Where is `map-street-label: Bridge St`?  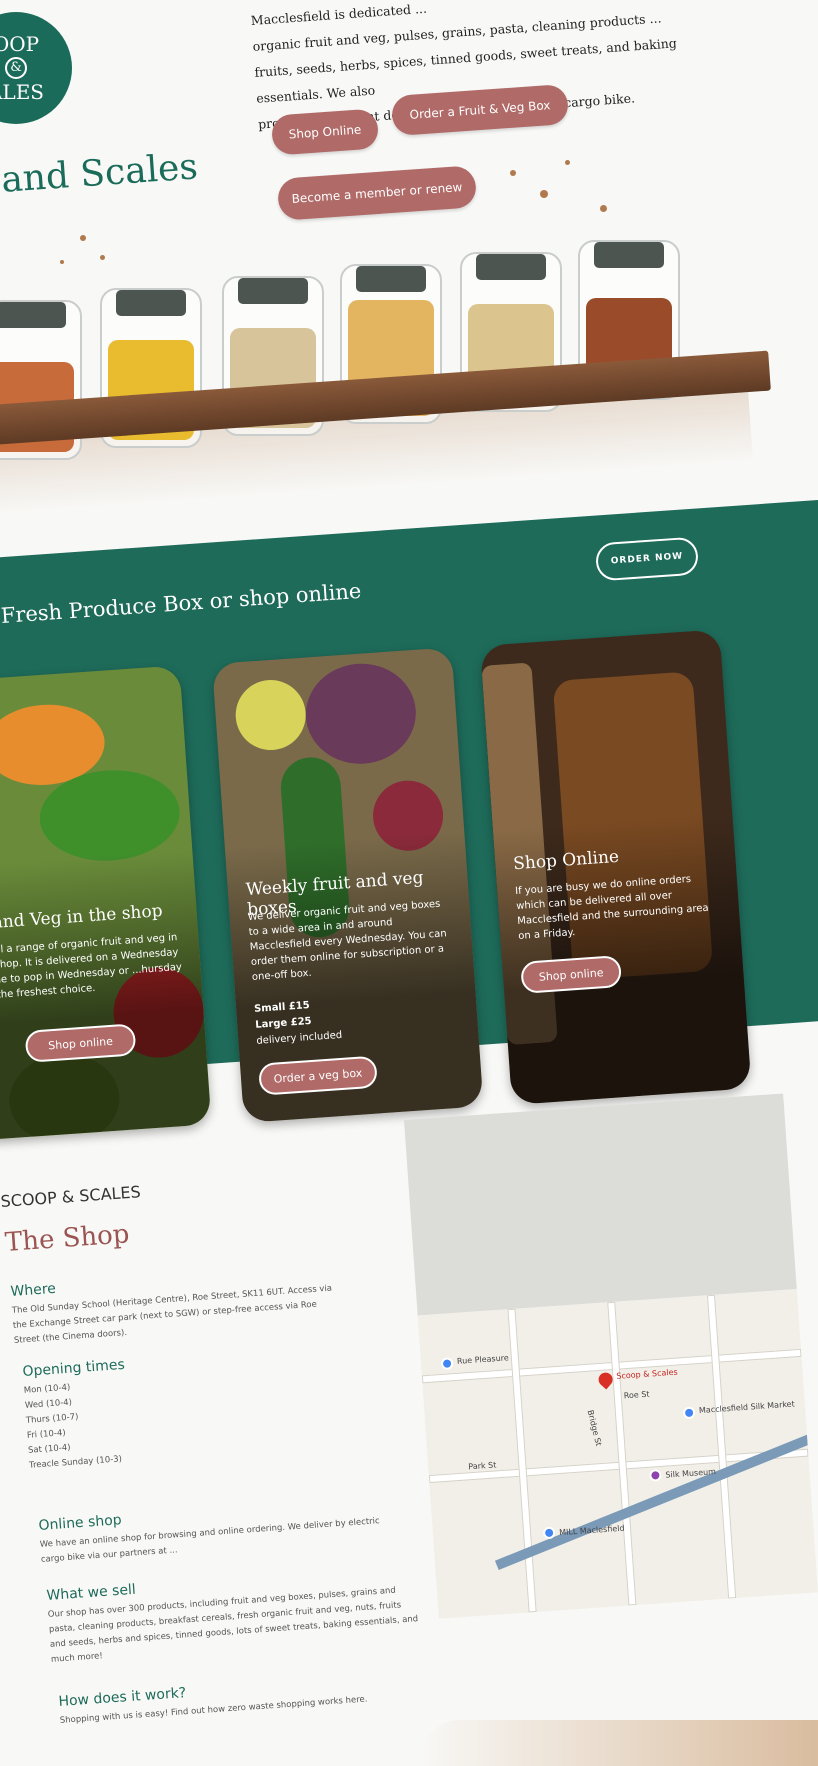 map-street-label: Bridge St is located at coordinates (594, 1428).